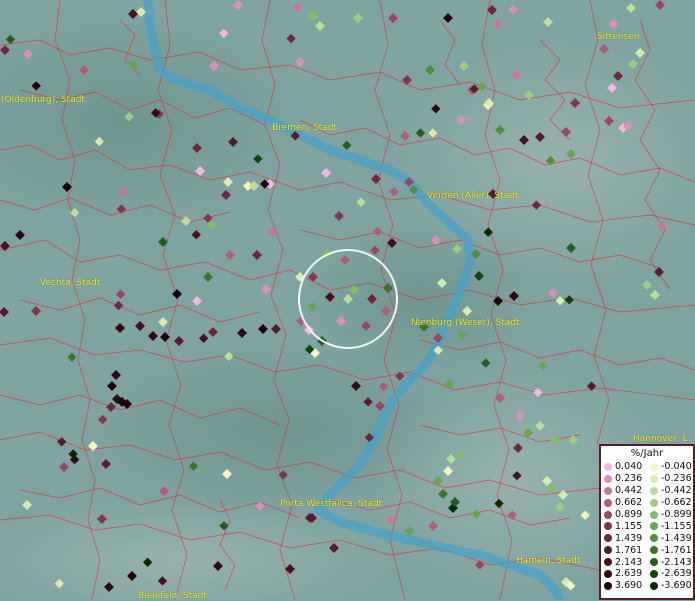  I want to click on legend-row: 0.442 -0.442, so click(649, 491).